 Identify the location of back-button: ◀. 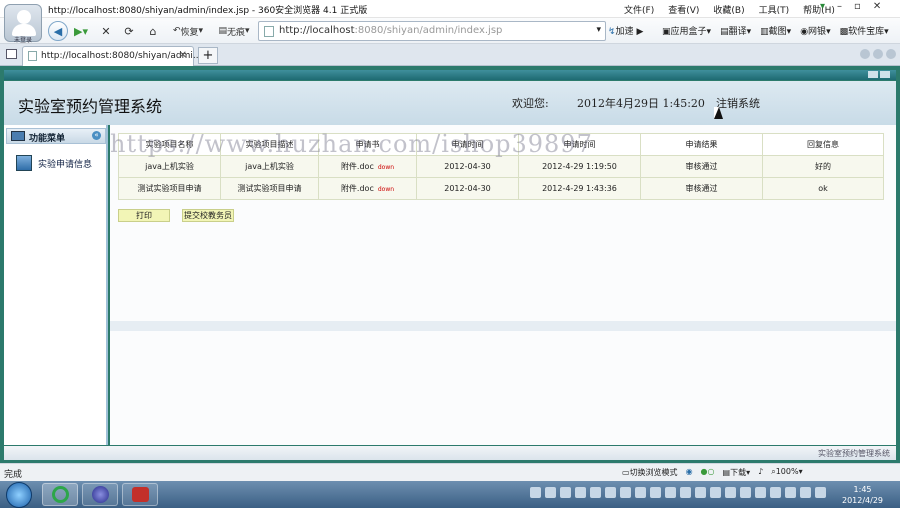
(58, 31).